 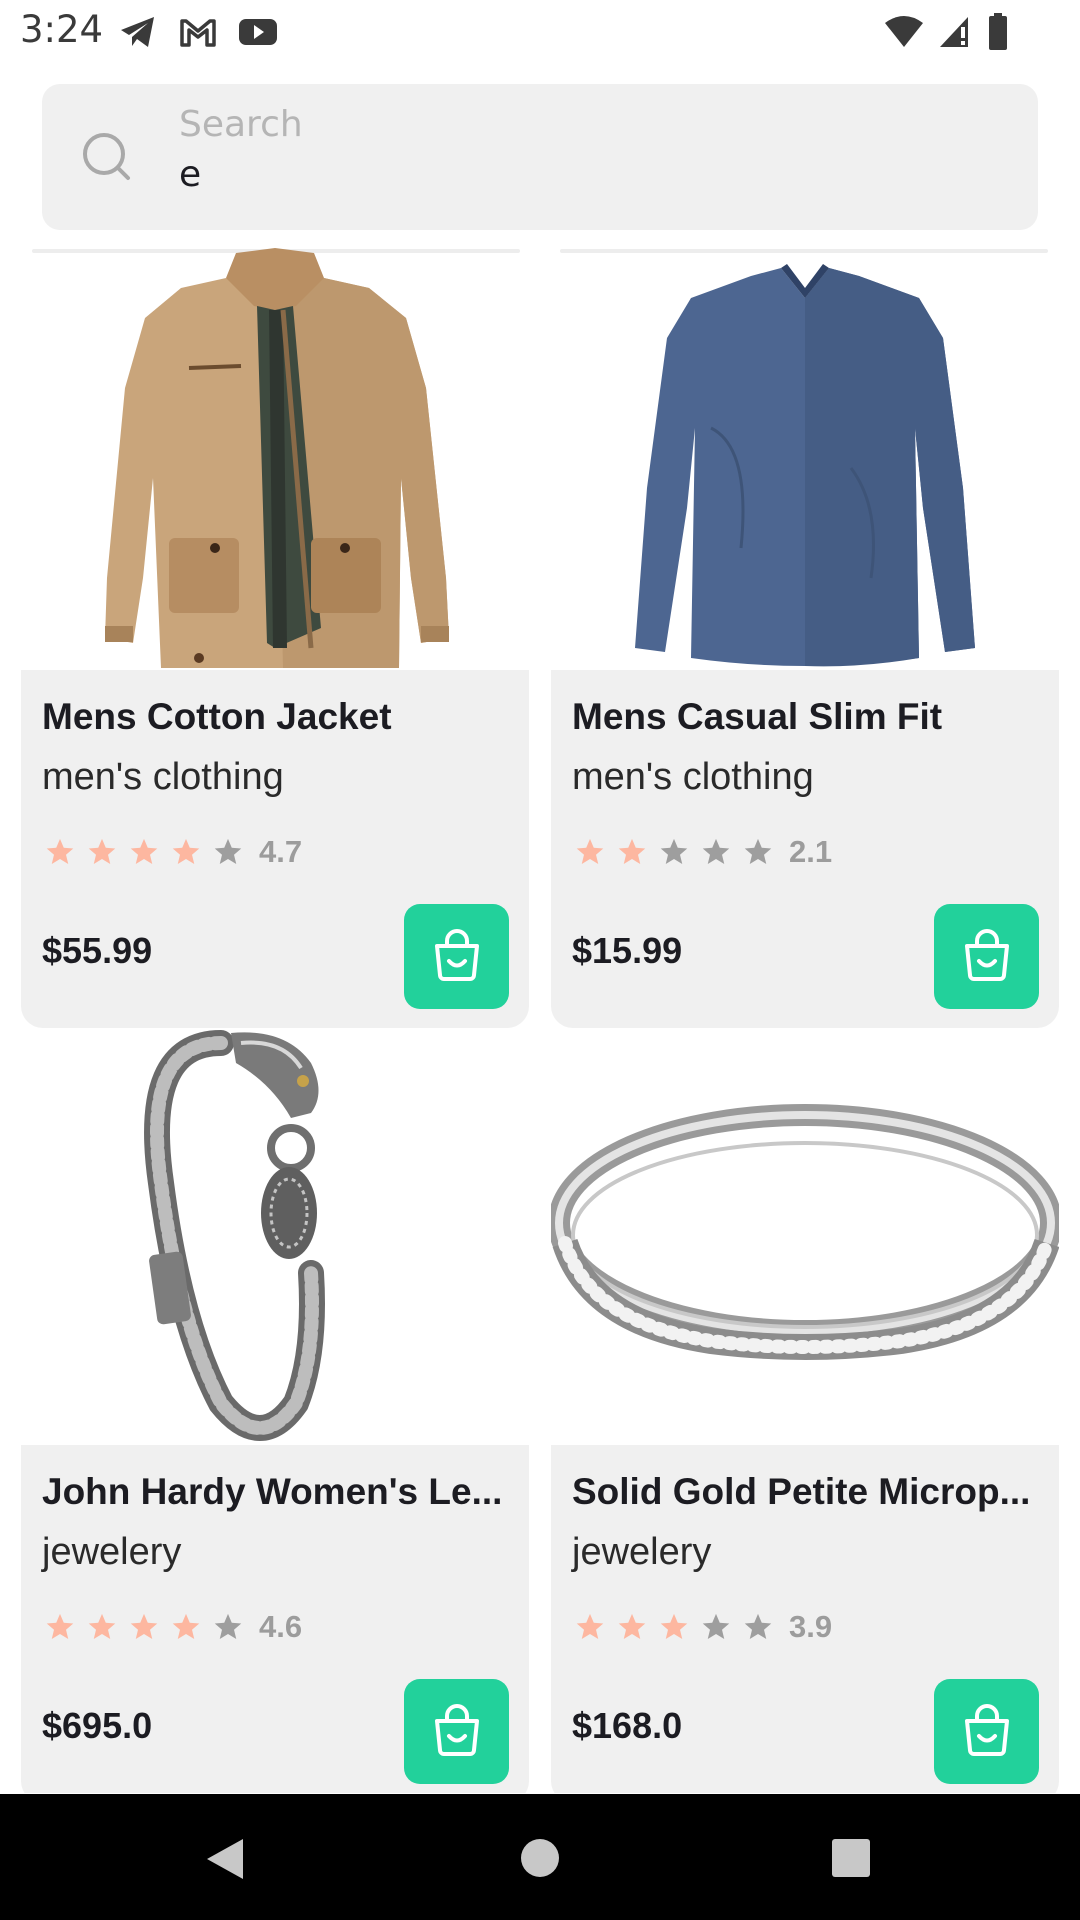 I want to click on rating: 2.1, so click(x=703, y=852).